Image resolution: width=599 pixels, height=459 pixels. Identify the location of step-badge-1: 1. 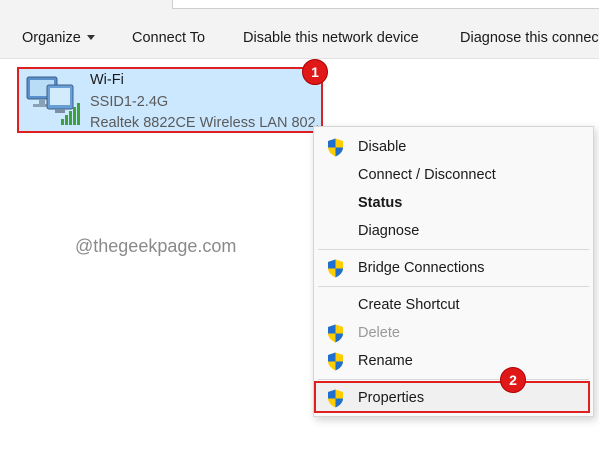
(315, 72).